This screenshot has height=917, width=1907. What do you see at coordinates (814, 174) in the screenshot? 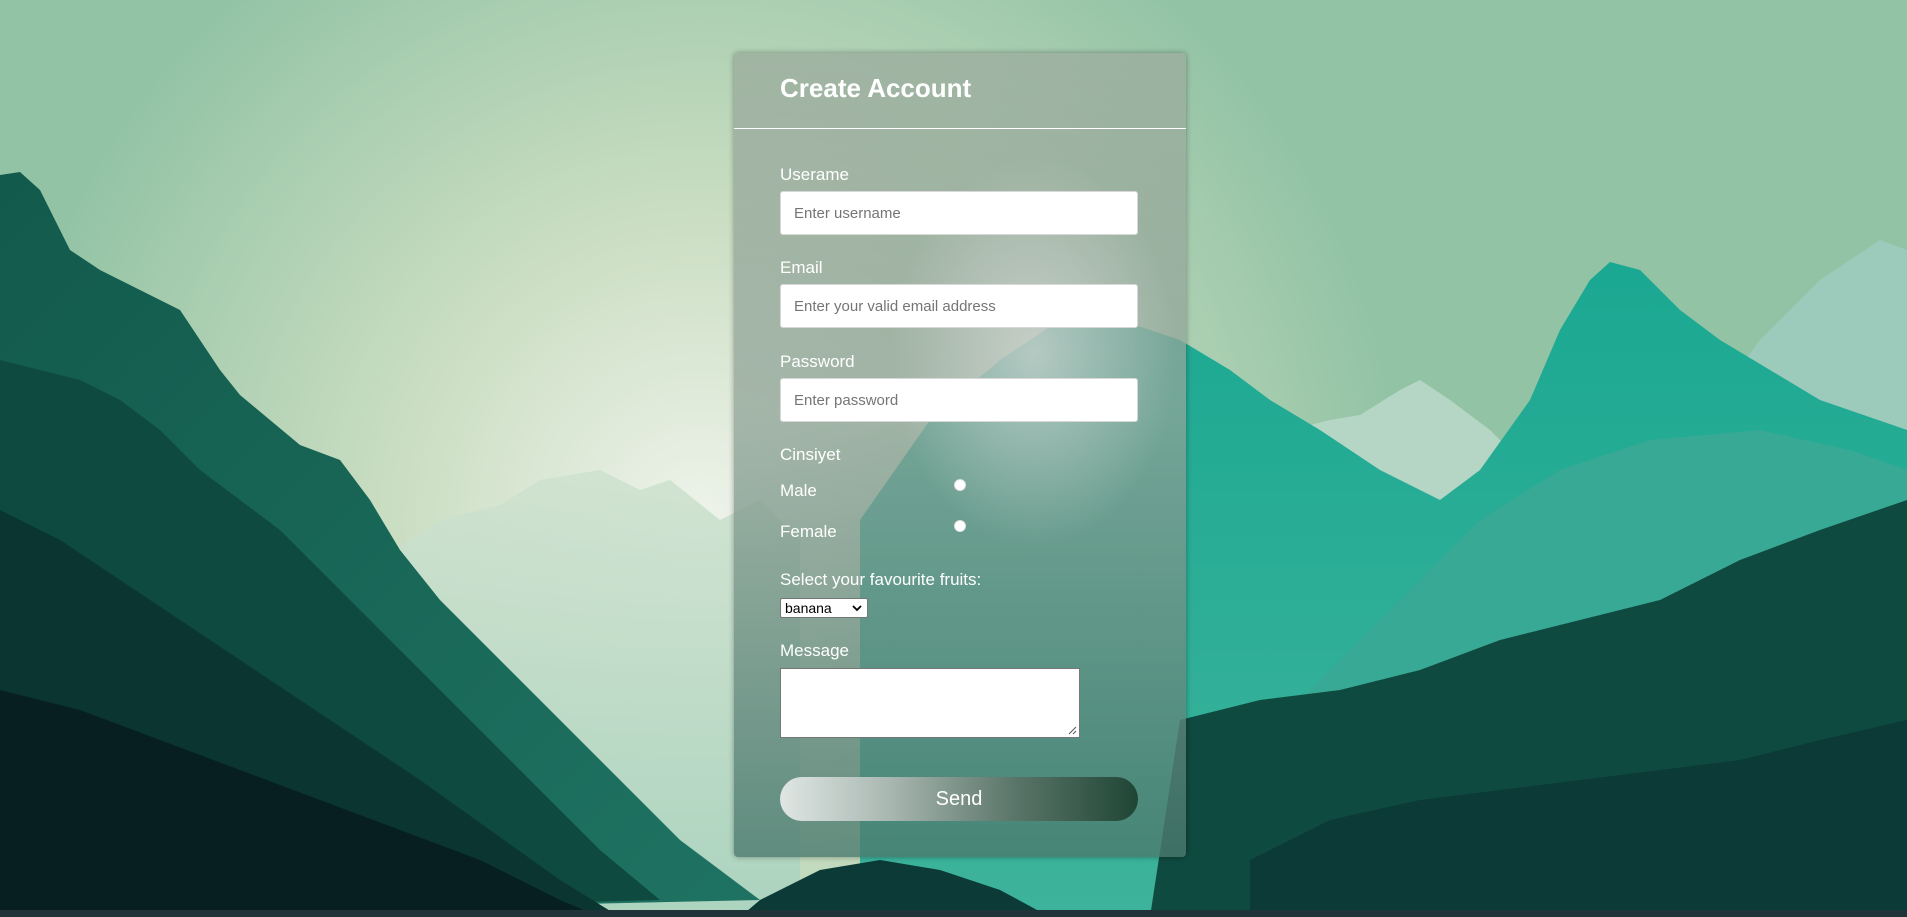
I see `username-label: Userame` at bounding box center [814, 174].